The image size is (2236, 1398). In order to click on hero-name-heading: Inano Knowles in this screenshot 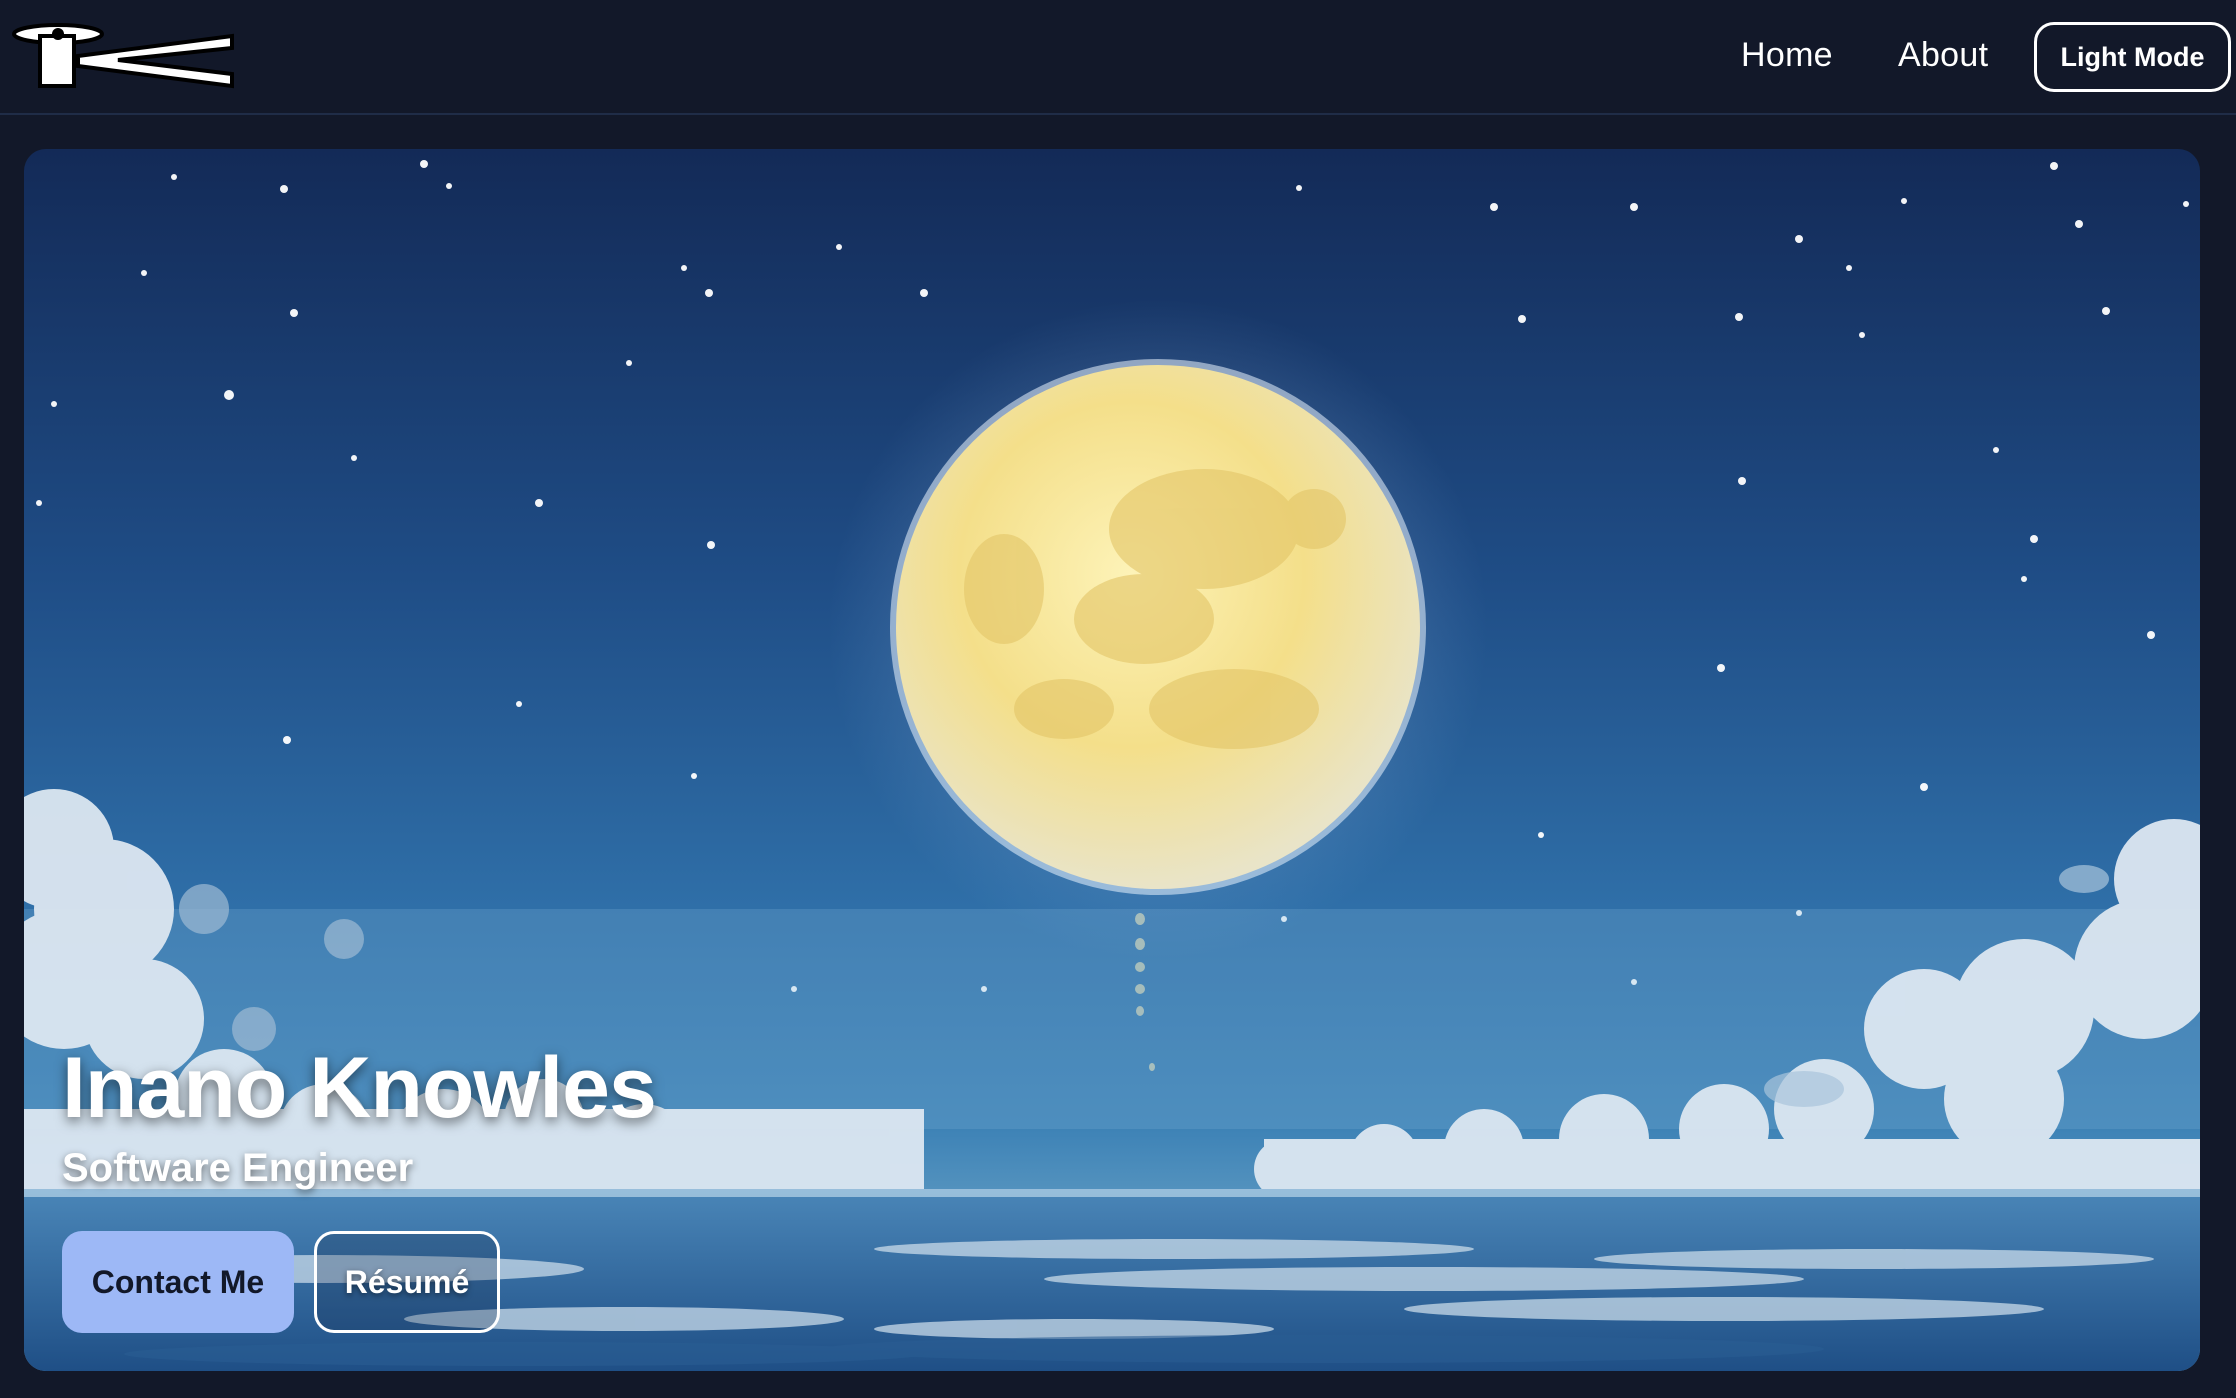, I will do `click(359, 1088)`.